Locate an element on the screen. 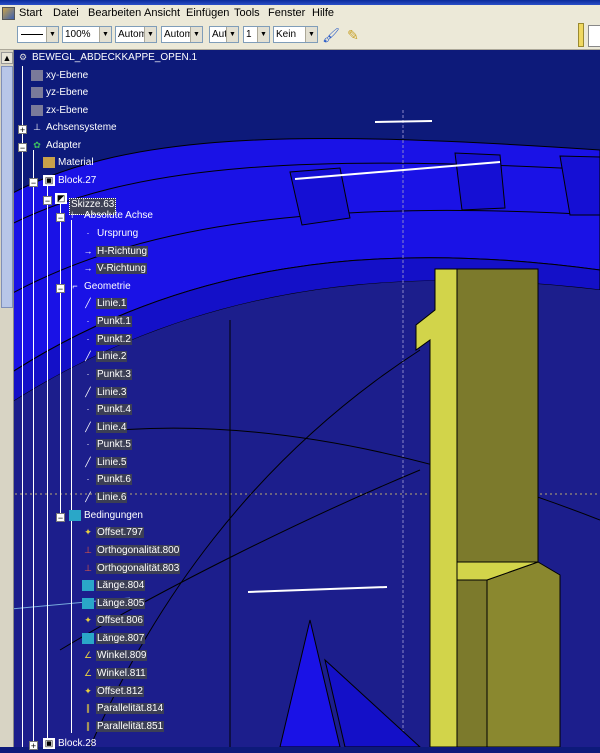 This screenshot has height=753, width=600. tree-item: · Punkt.2 is located at coordinates (107, 341).